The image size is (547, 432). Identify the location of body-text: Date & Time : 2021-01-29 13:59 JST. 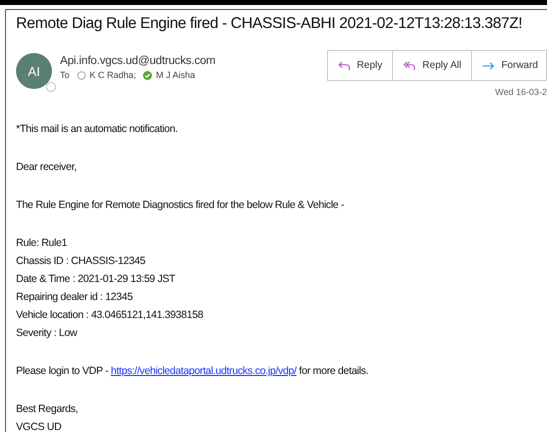
(96, 279).